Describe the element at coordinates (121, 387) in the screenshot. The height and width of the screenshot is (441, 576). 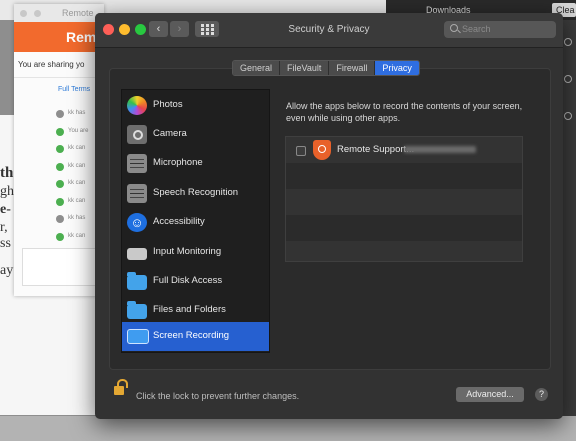
I see `lock-icon` at that location.